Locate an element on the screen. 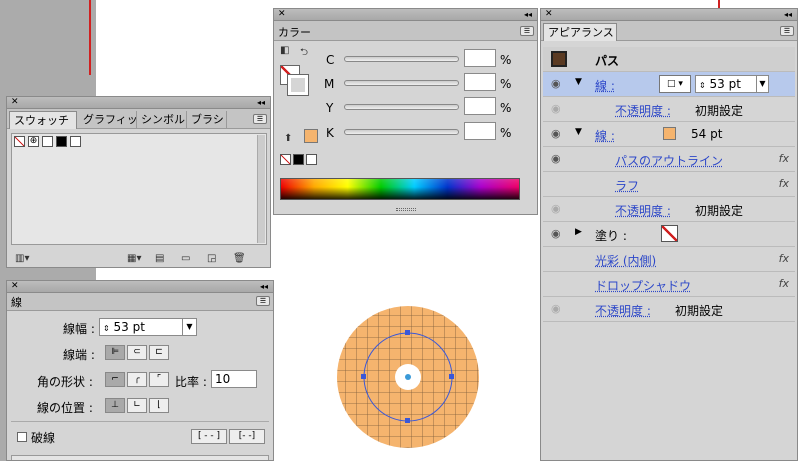 The image size is (802, 461). default-colors-icon: ◧ is located at coordinates (284, 50).